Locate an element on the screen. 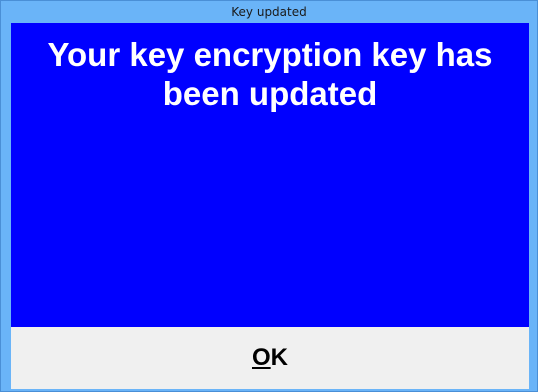 The width and height of the screenshot is (538, 392). ok-button: OK is located at coordinates (270, 358).